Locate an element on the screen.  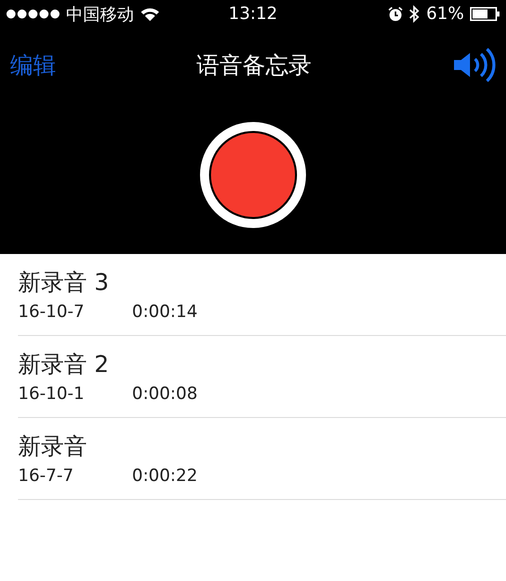
recording-name: 新录音 2 is located at coordinates (64, 365).